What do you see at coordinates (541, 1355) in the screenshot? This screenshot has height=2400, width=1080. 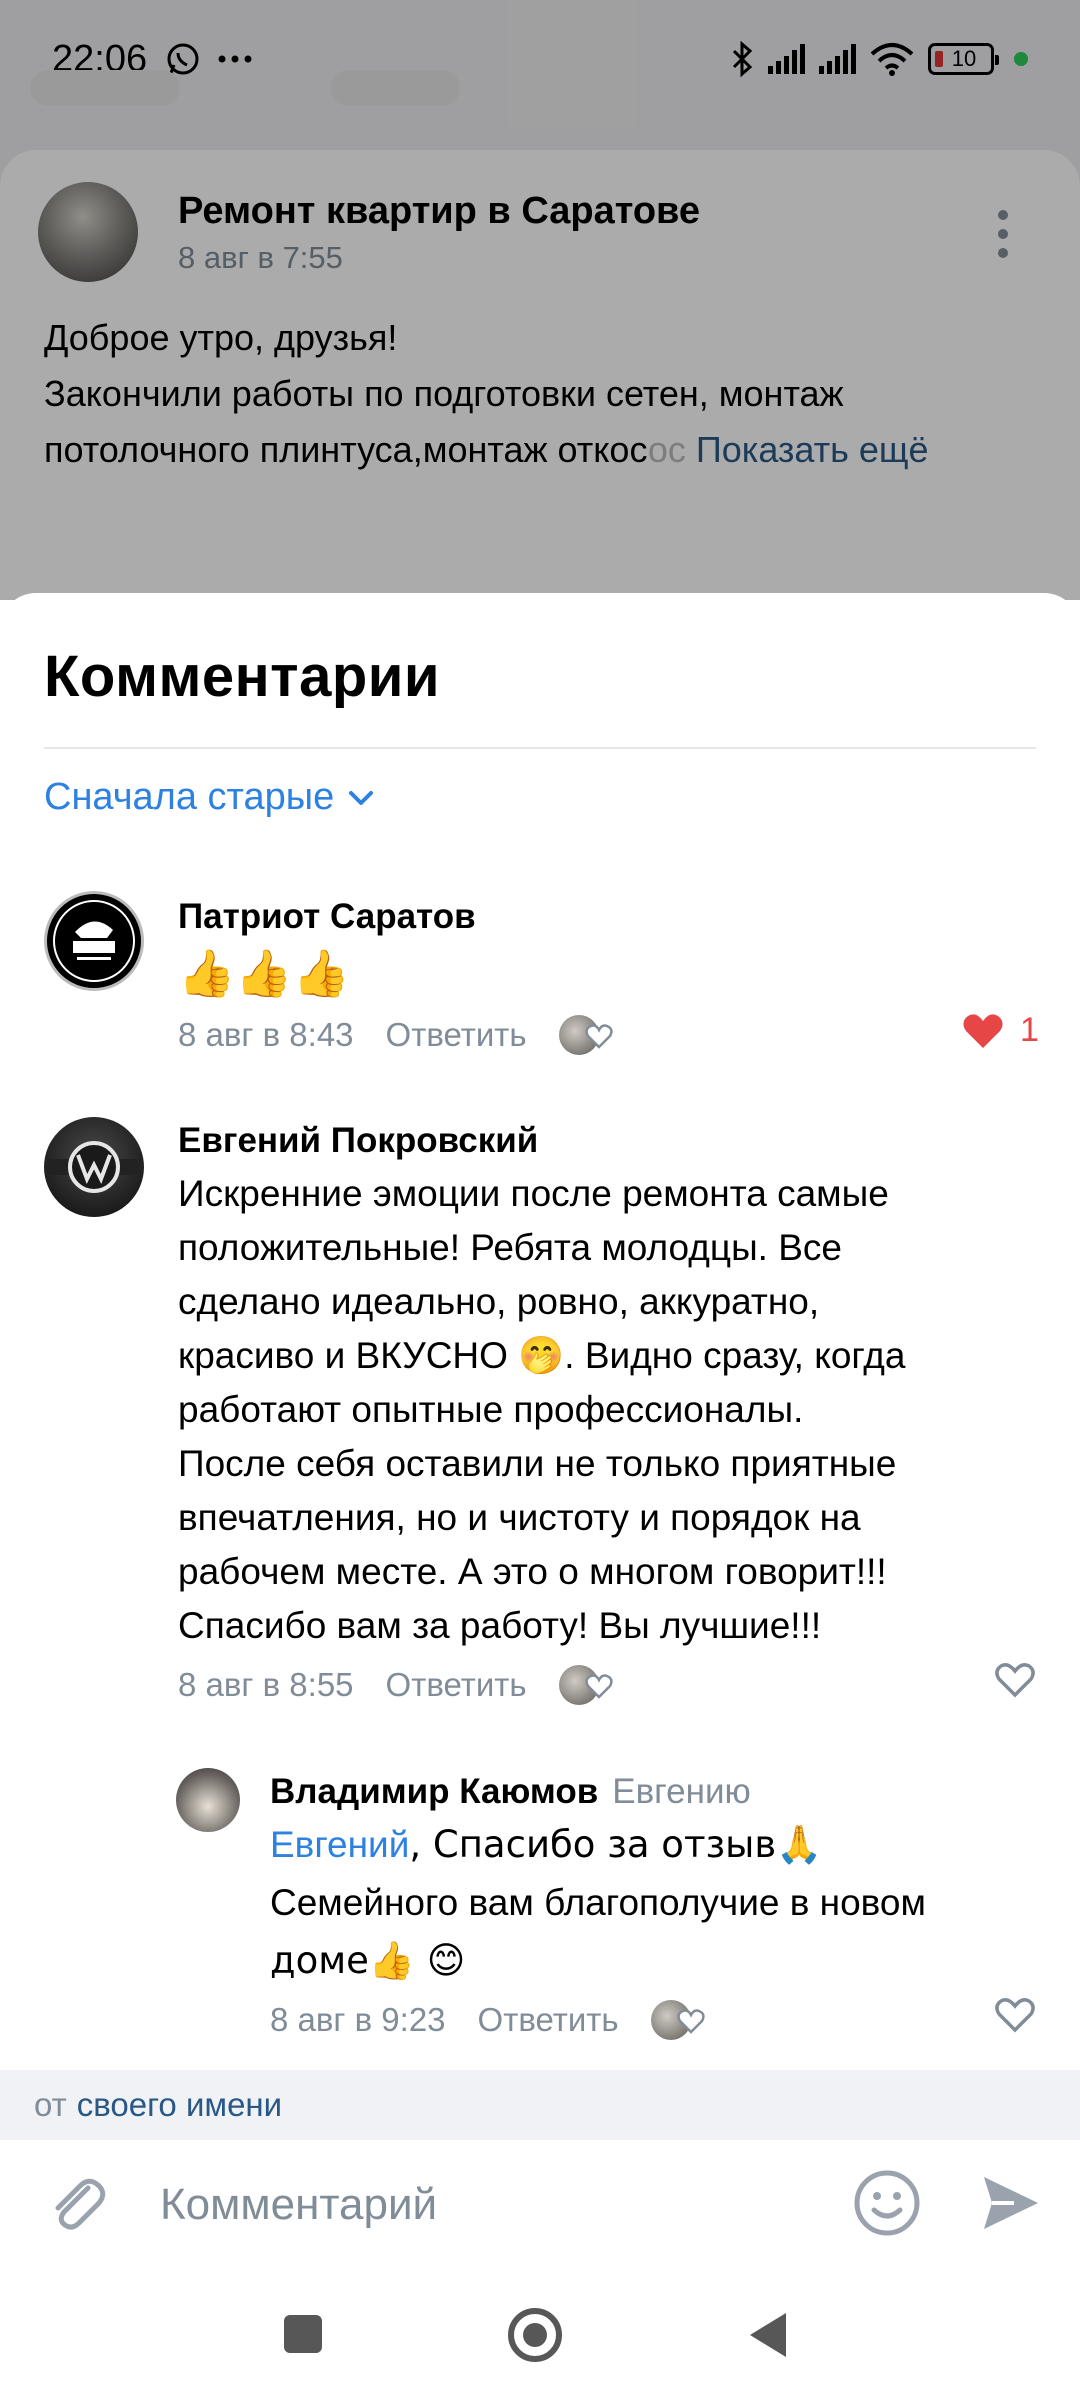 I see `emoji-face-icon: 🤭` at bounding box center [541, 1355].